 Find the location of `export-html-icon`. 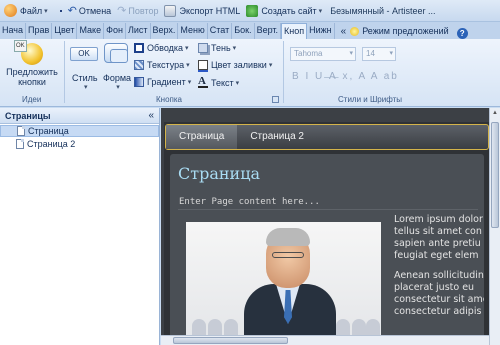

export-html-icon is located at coordinates (170, 10).